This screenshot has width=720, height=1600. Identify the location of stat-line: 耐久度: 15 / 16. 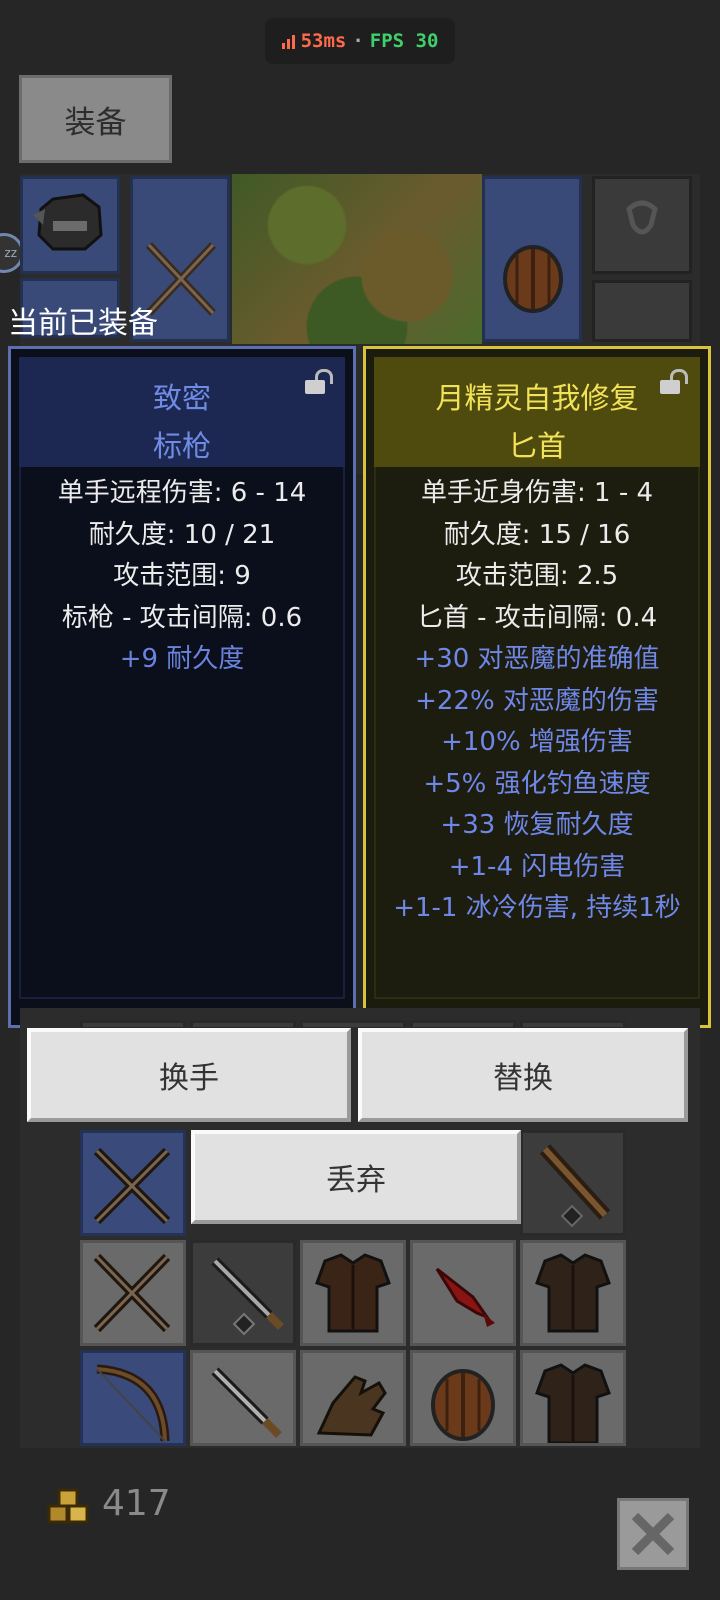
(537, 534).